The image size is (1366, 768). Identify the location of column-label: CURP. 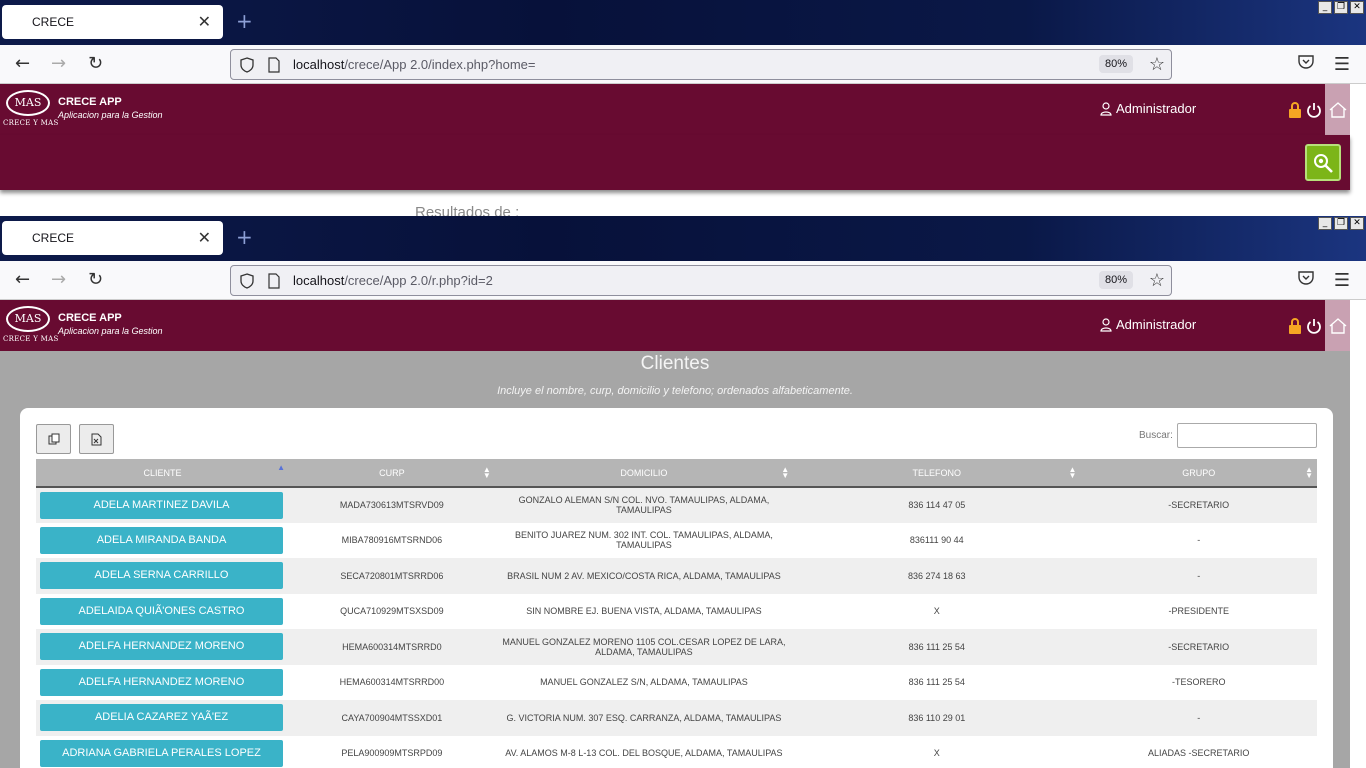
(392, 472).